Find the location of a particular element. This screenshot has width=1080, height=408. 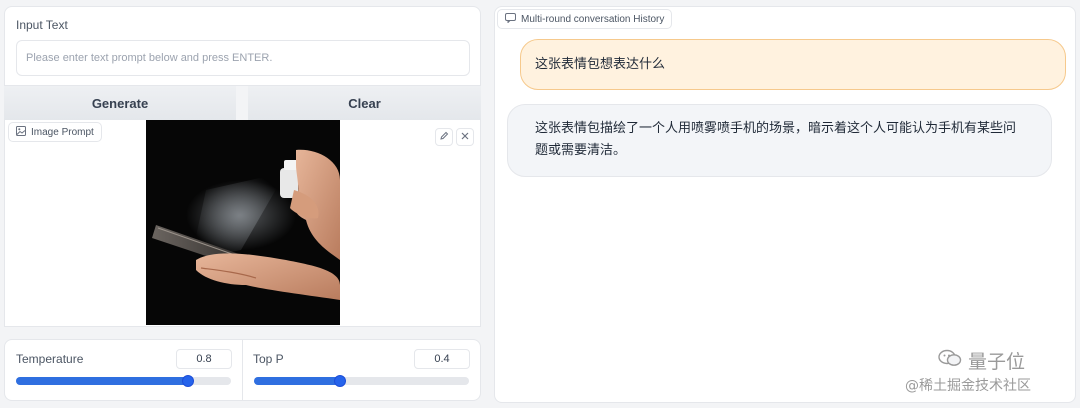

prompt-image is located at coordinates (243, 222).